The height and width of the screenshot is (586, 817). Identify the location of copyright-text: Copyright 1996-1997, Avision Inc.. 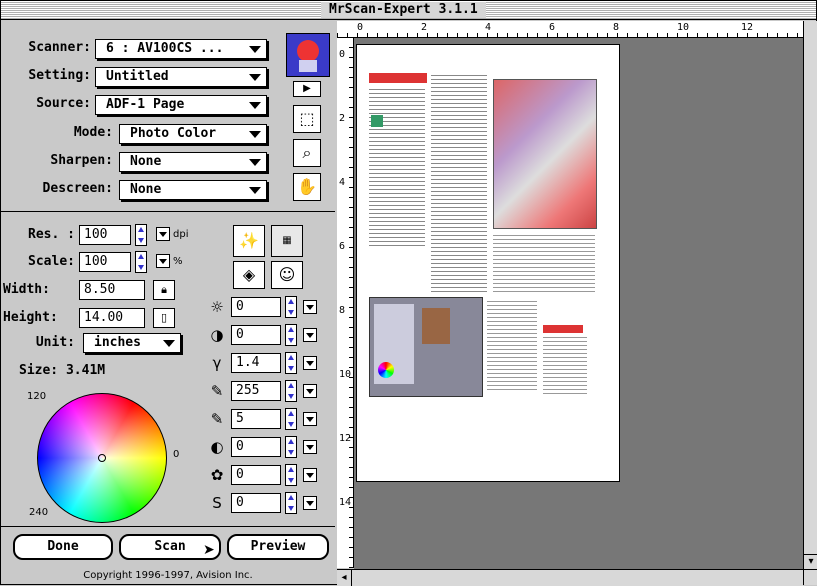
(168, 575).